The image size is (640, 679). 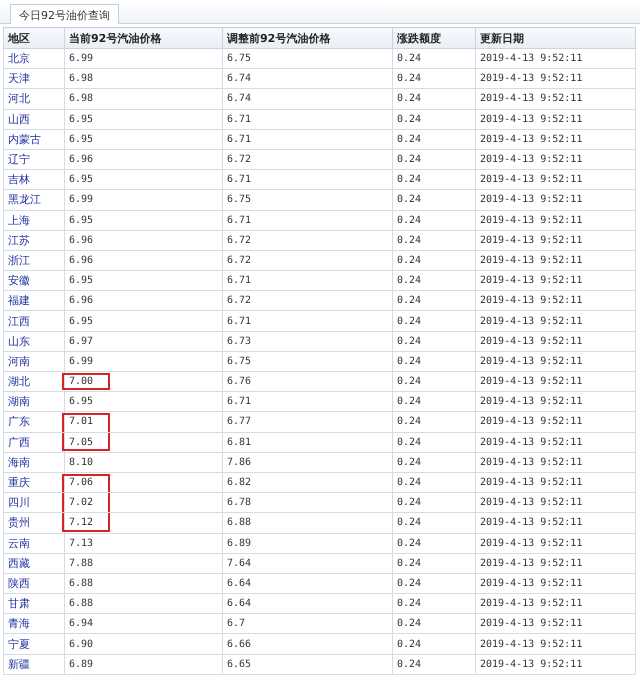 What do you see at coordinates (143, 422) in the screenshot?
I see `table-cell: 7.01` at bounding box center [143, 422].